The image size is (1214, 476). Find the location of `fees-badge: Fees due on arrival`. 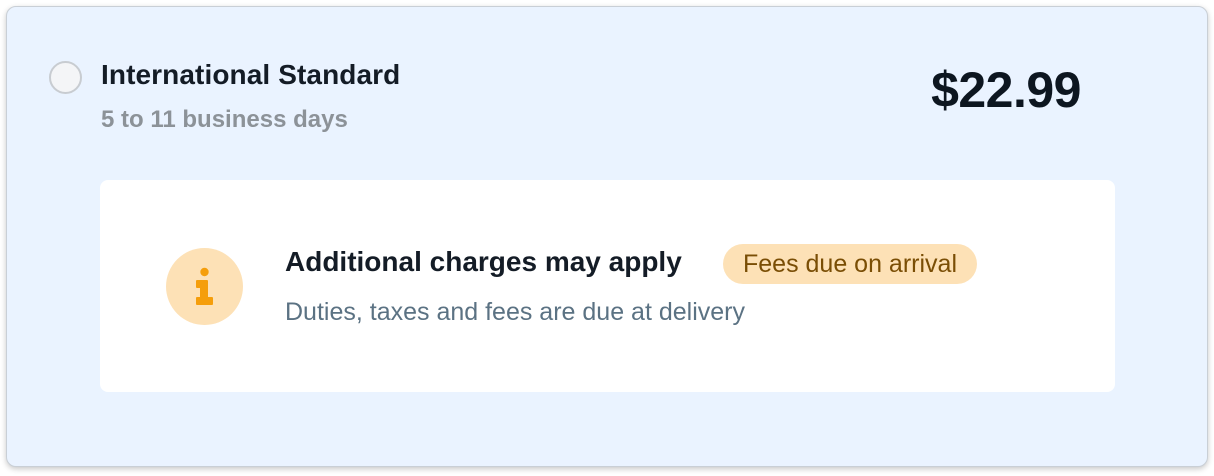

fees-badge: Fees due on arrival is located at coordinates (850, 264).